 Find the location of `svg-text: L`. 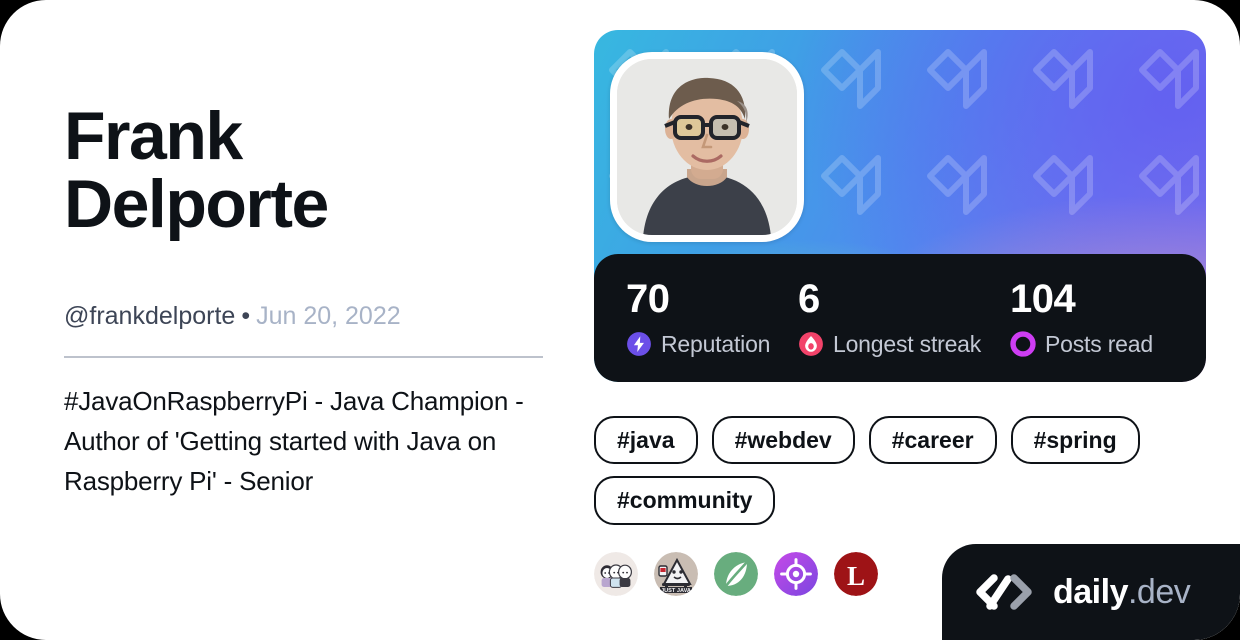

svg-text: L is located at coordinates (856, 576).